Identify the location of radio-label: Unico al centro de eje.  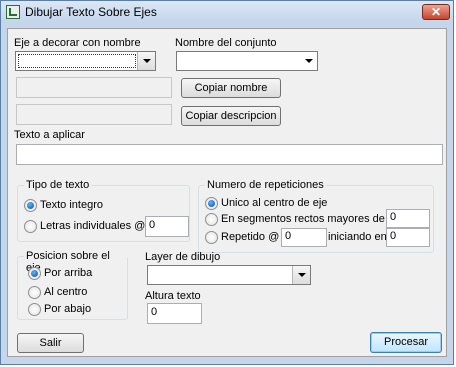
(274, 203).